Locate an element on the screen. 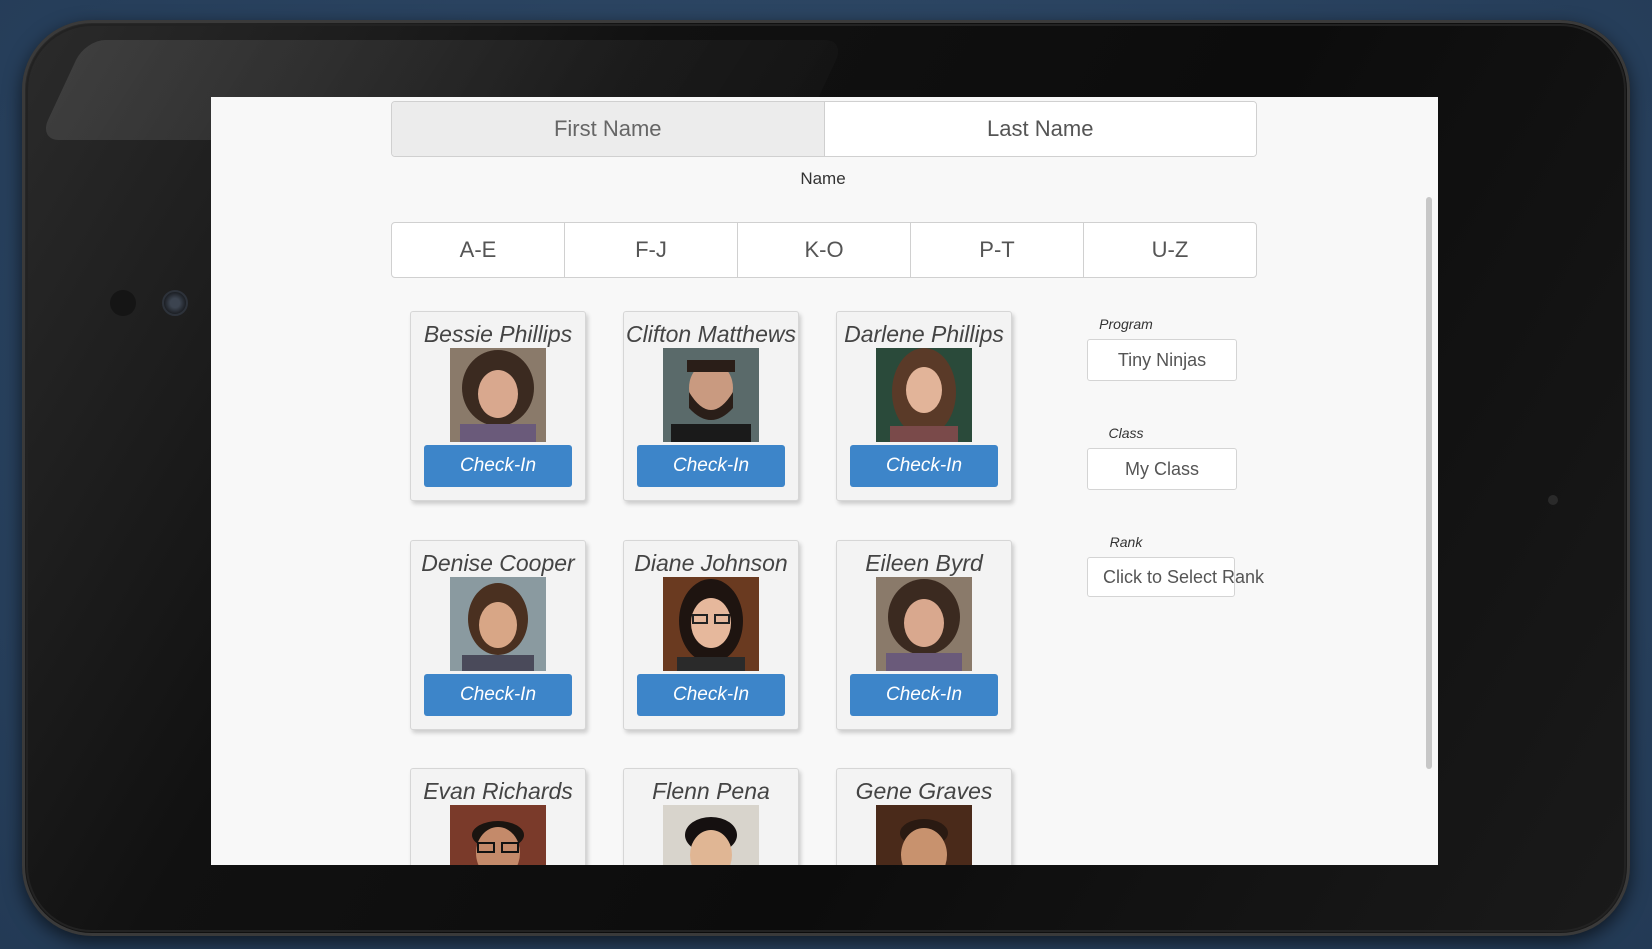 This screenshot has height=949, width=1652. rank-label: Rank is located at coordinates (1126, 542).